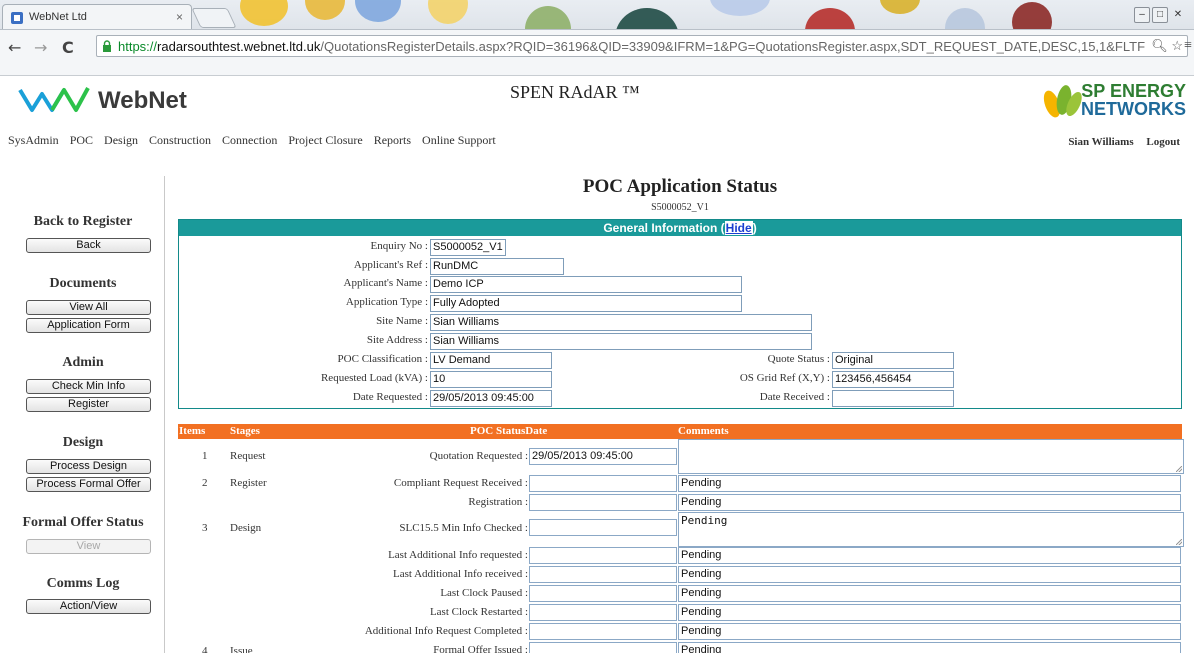 Image resolution: width=1194 pixels, height=653 pixels. Describe the element at coordinates (459, 140) in the screenshot. I see `nav-item-online-support: Online Support` at that location.